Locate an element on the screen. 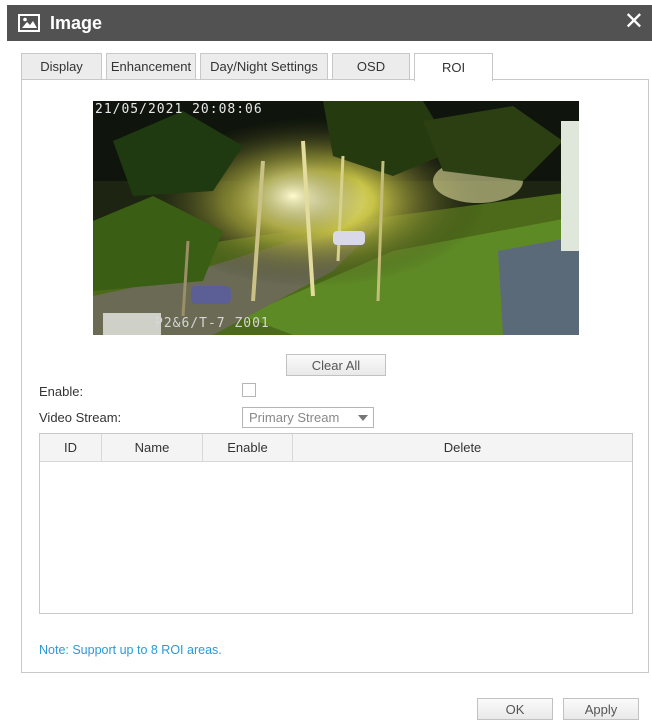  close-icon: ✕ is located at coordinates (634, 22).